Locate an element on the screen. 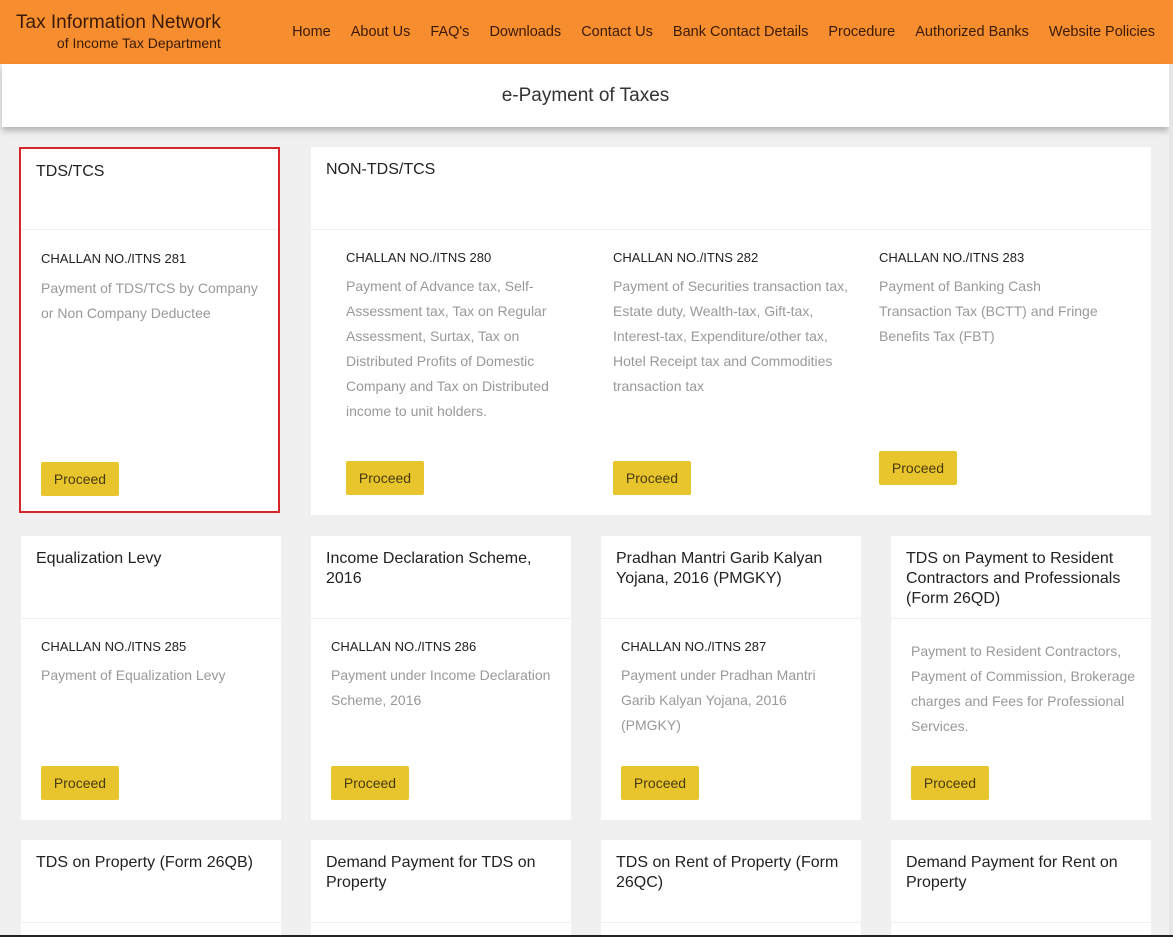 Image resolution: width=1173 pixels, height=937 pixels. challan-number: CHALLAN NO./ITNS 286 is located at coordinates (404, 646).